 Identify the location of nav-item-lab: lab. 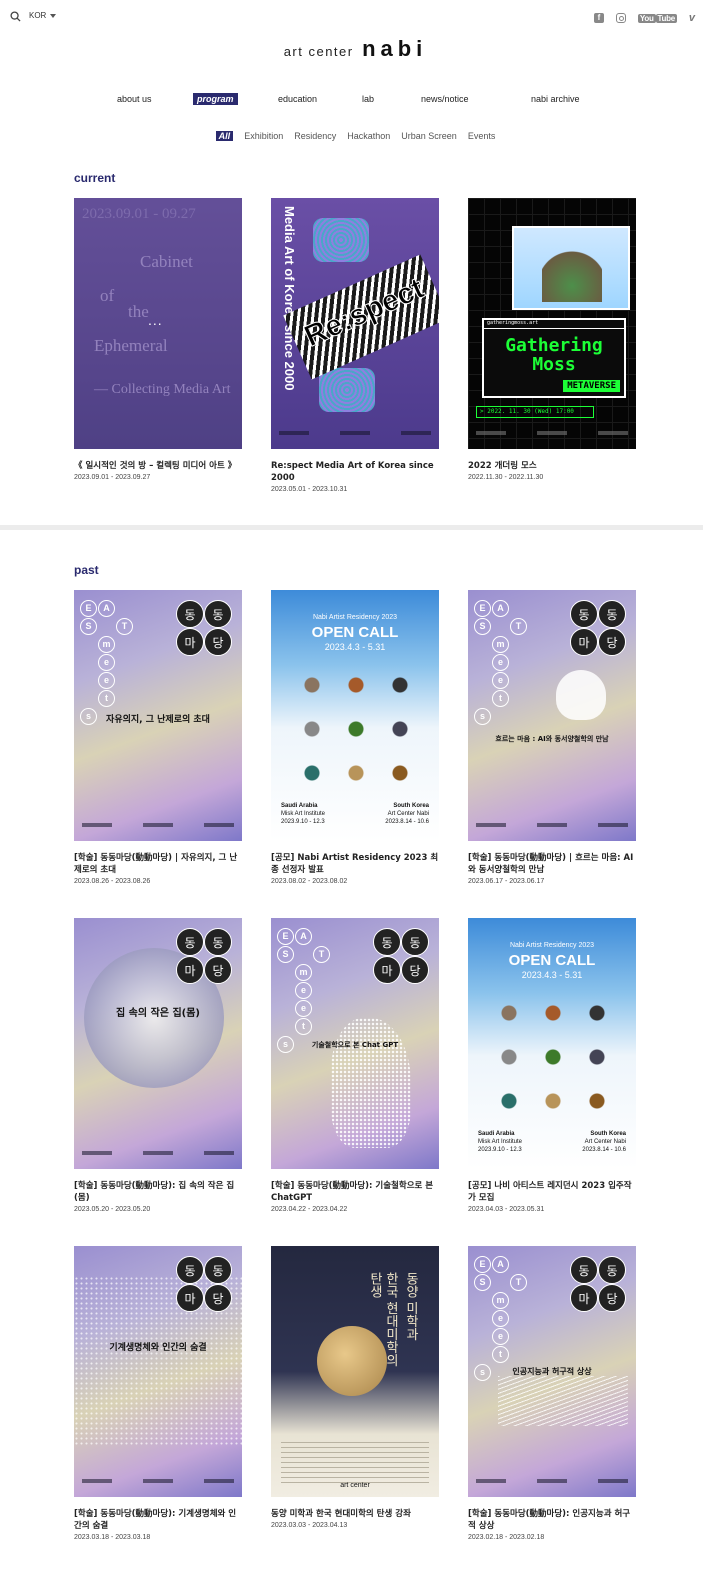
(368, 99).